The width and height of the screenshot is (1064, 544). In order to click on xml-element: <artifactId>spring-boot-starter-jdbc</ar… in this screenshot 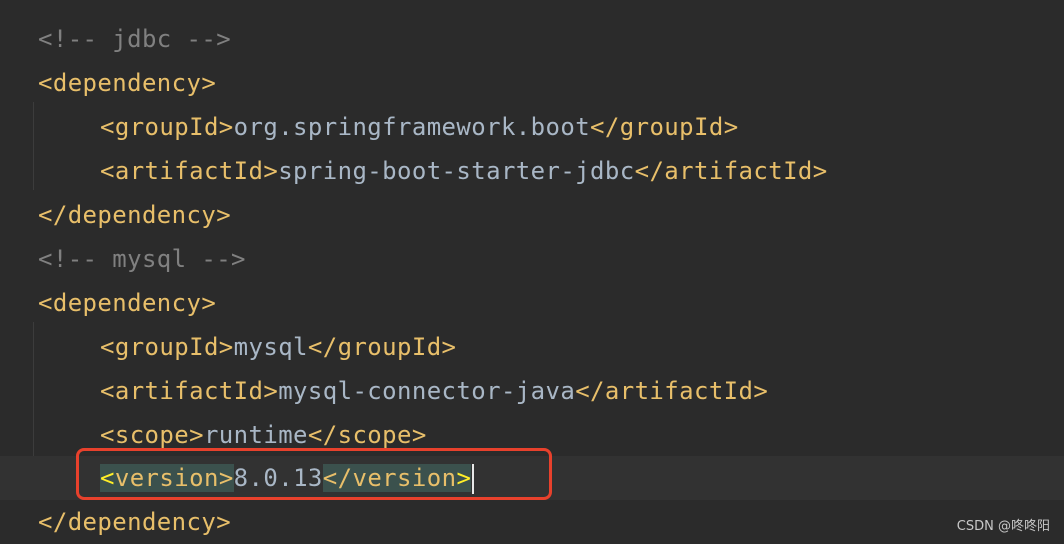, I will do `click(464, 171)`.